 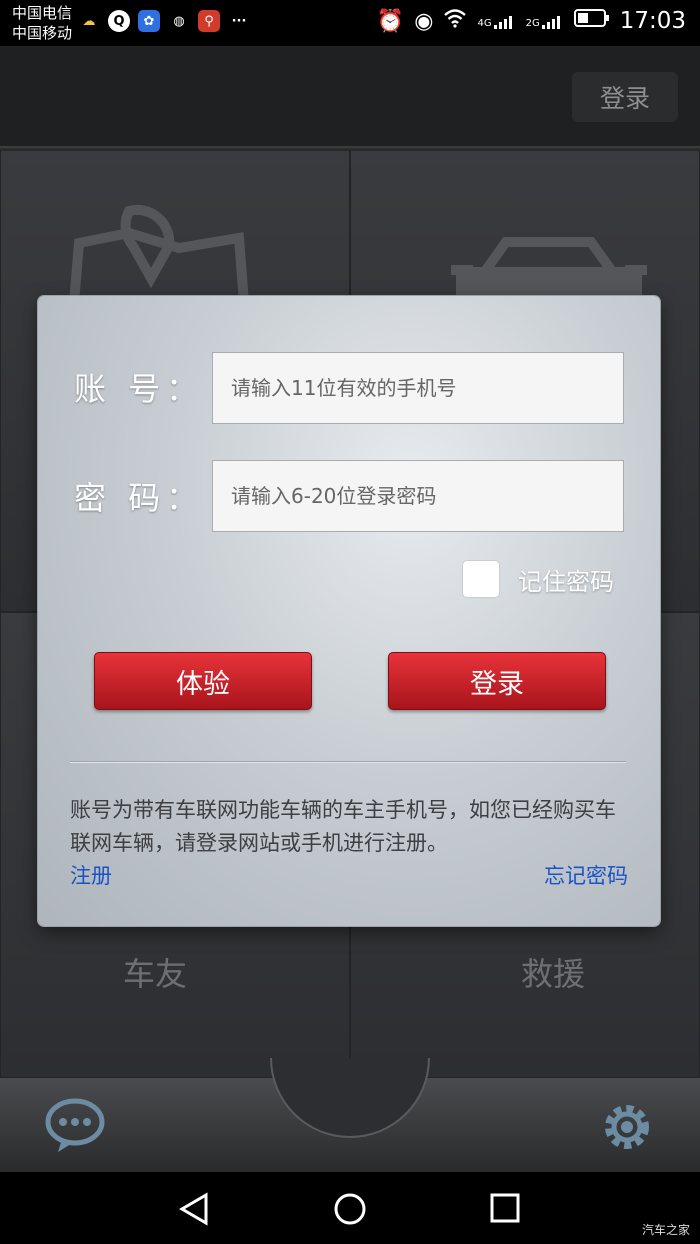 I want to click on carrier-info: 中国电信 中国移动, so click(x=42, y=23).